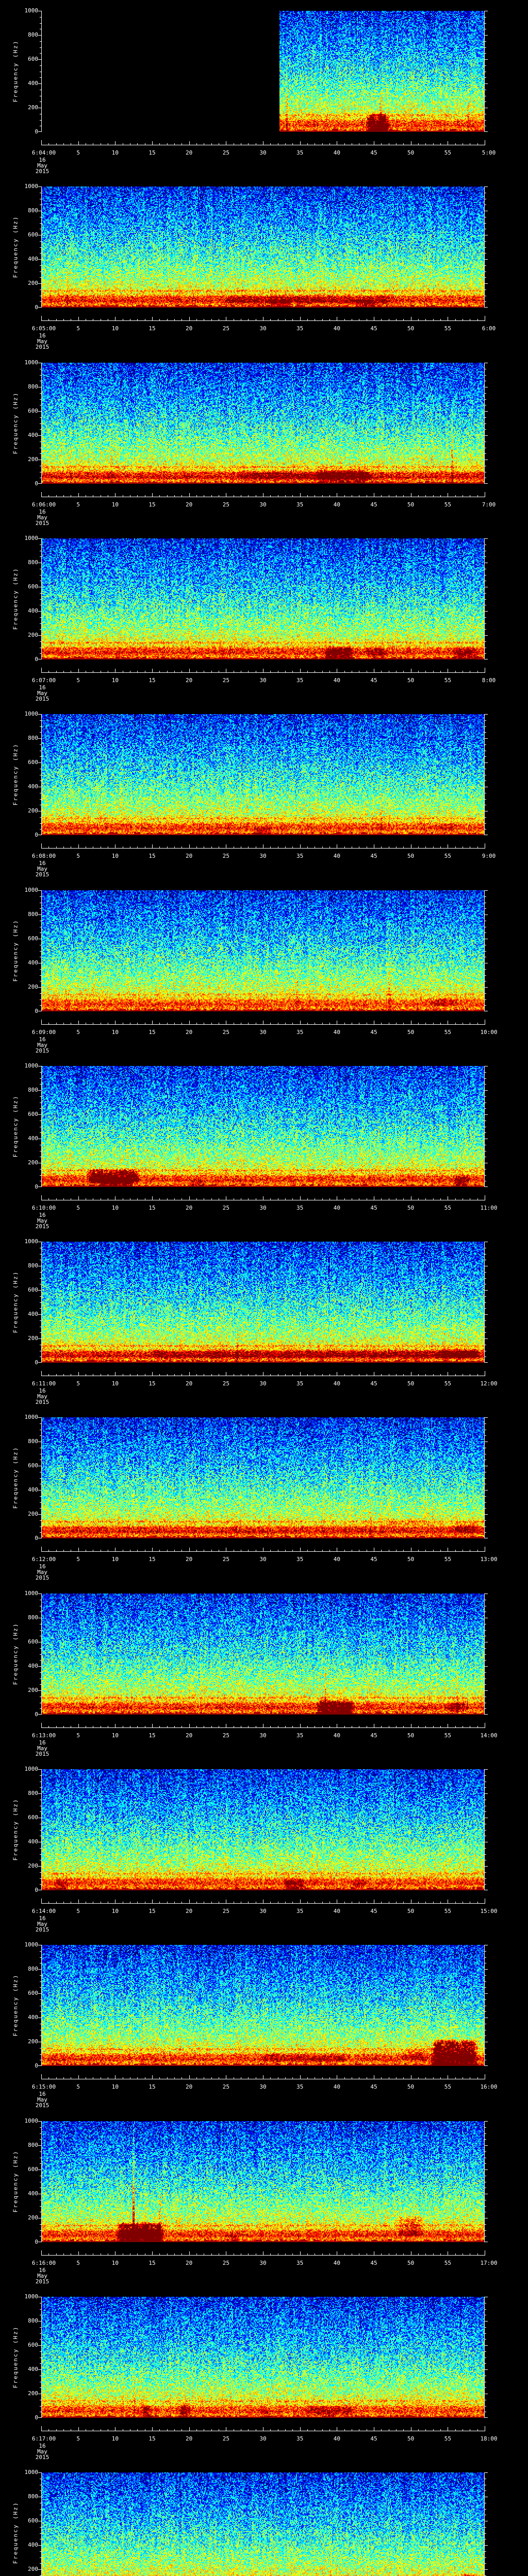  Describe the element at coordinates (33, 1617) in the screenshot. I see `y-tick-label: 800` at that location.